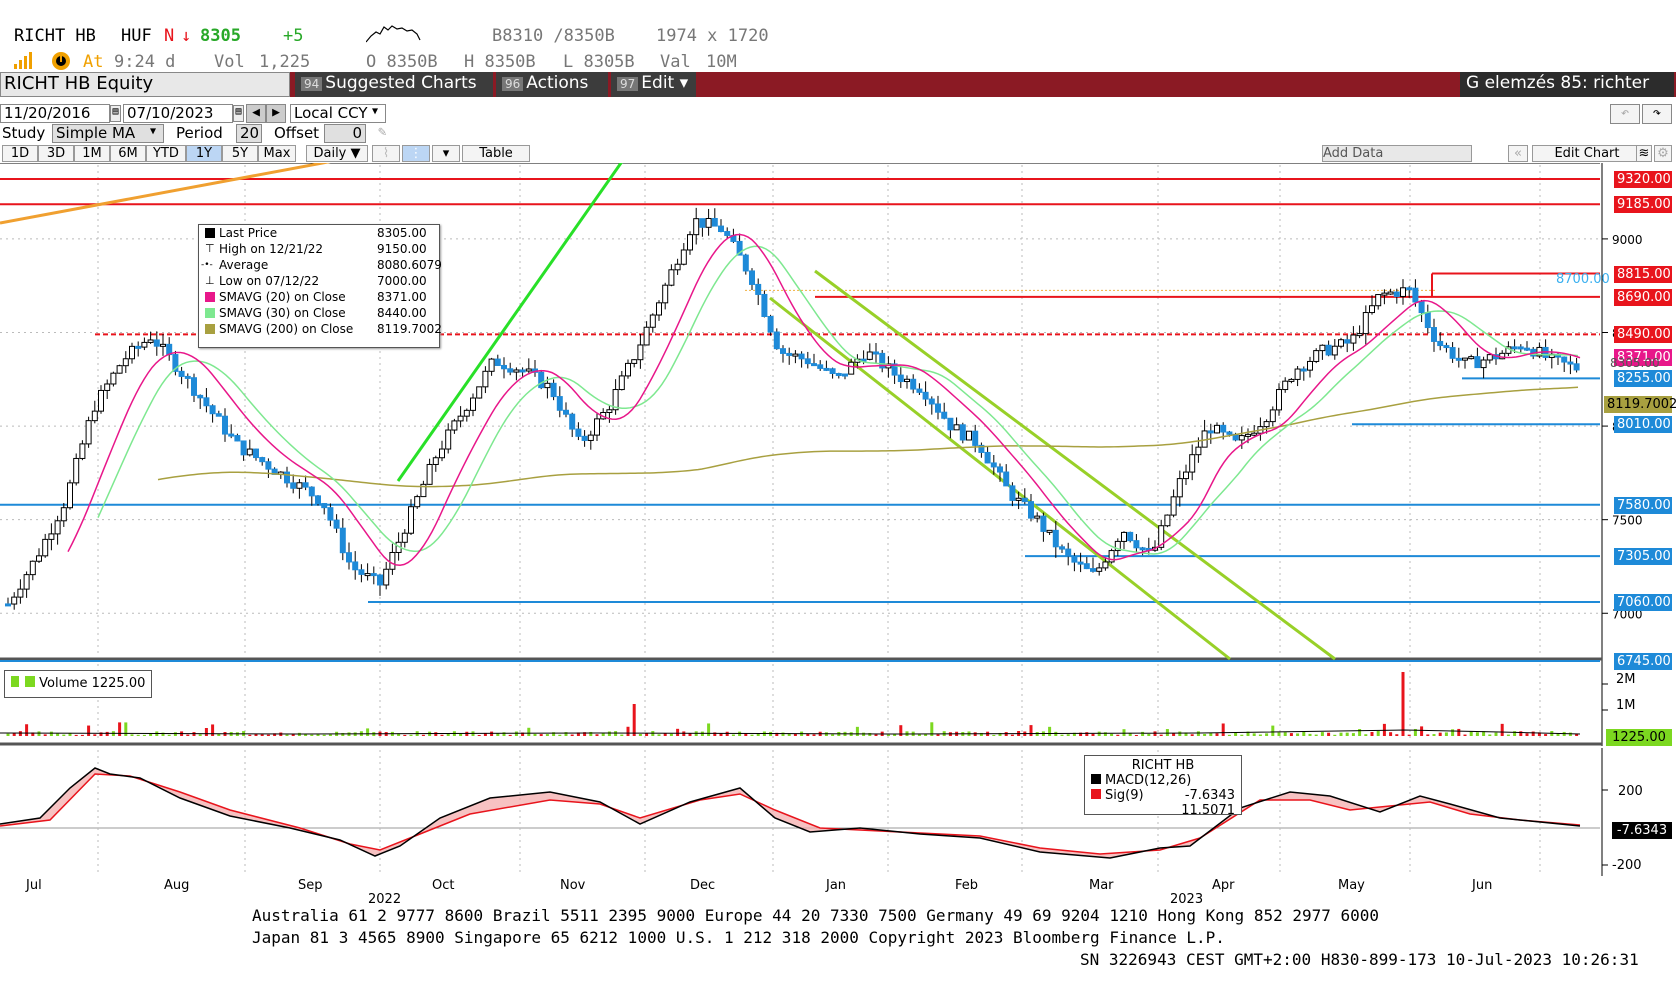  What do you see at coordinates (553, 36) in the screenshot?
I see `bid-ask: B8310 /8350B` at bounding box center [553, 36].